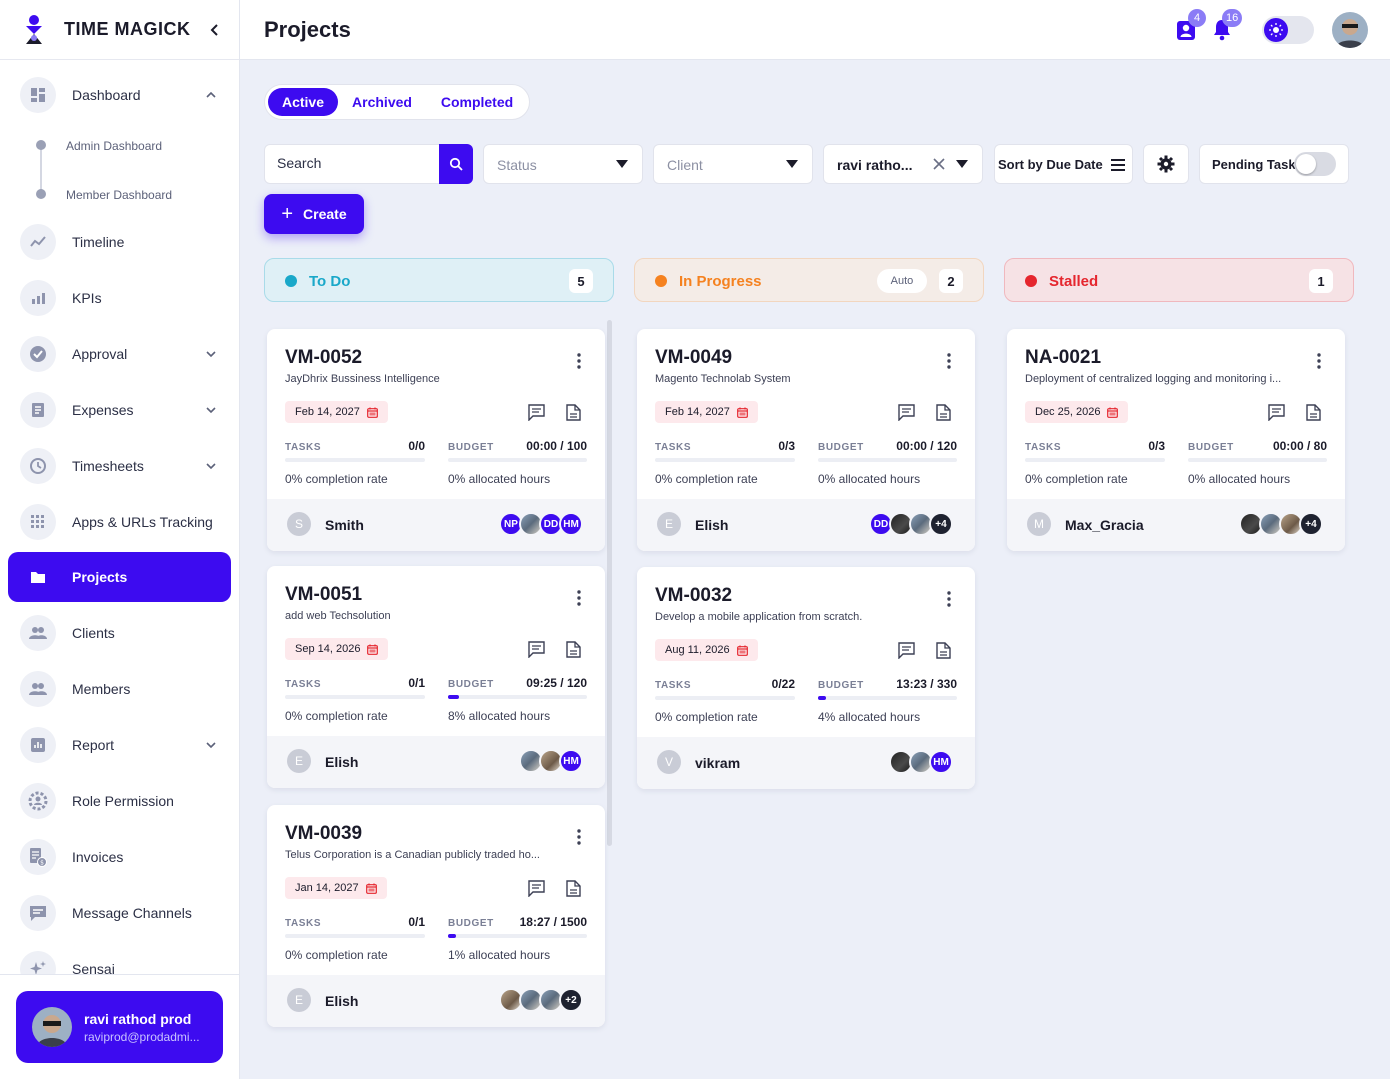  I want to click on card-footer: E Elish DD +4, so click(806, 525).